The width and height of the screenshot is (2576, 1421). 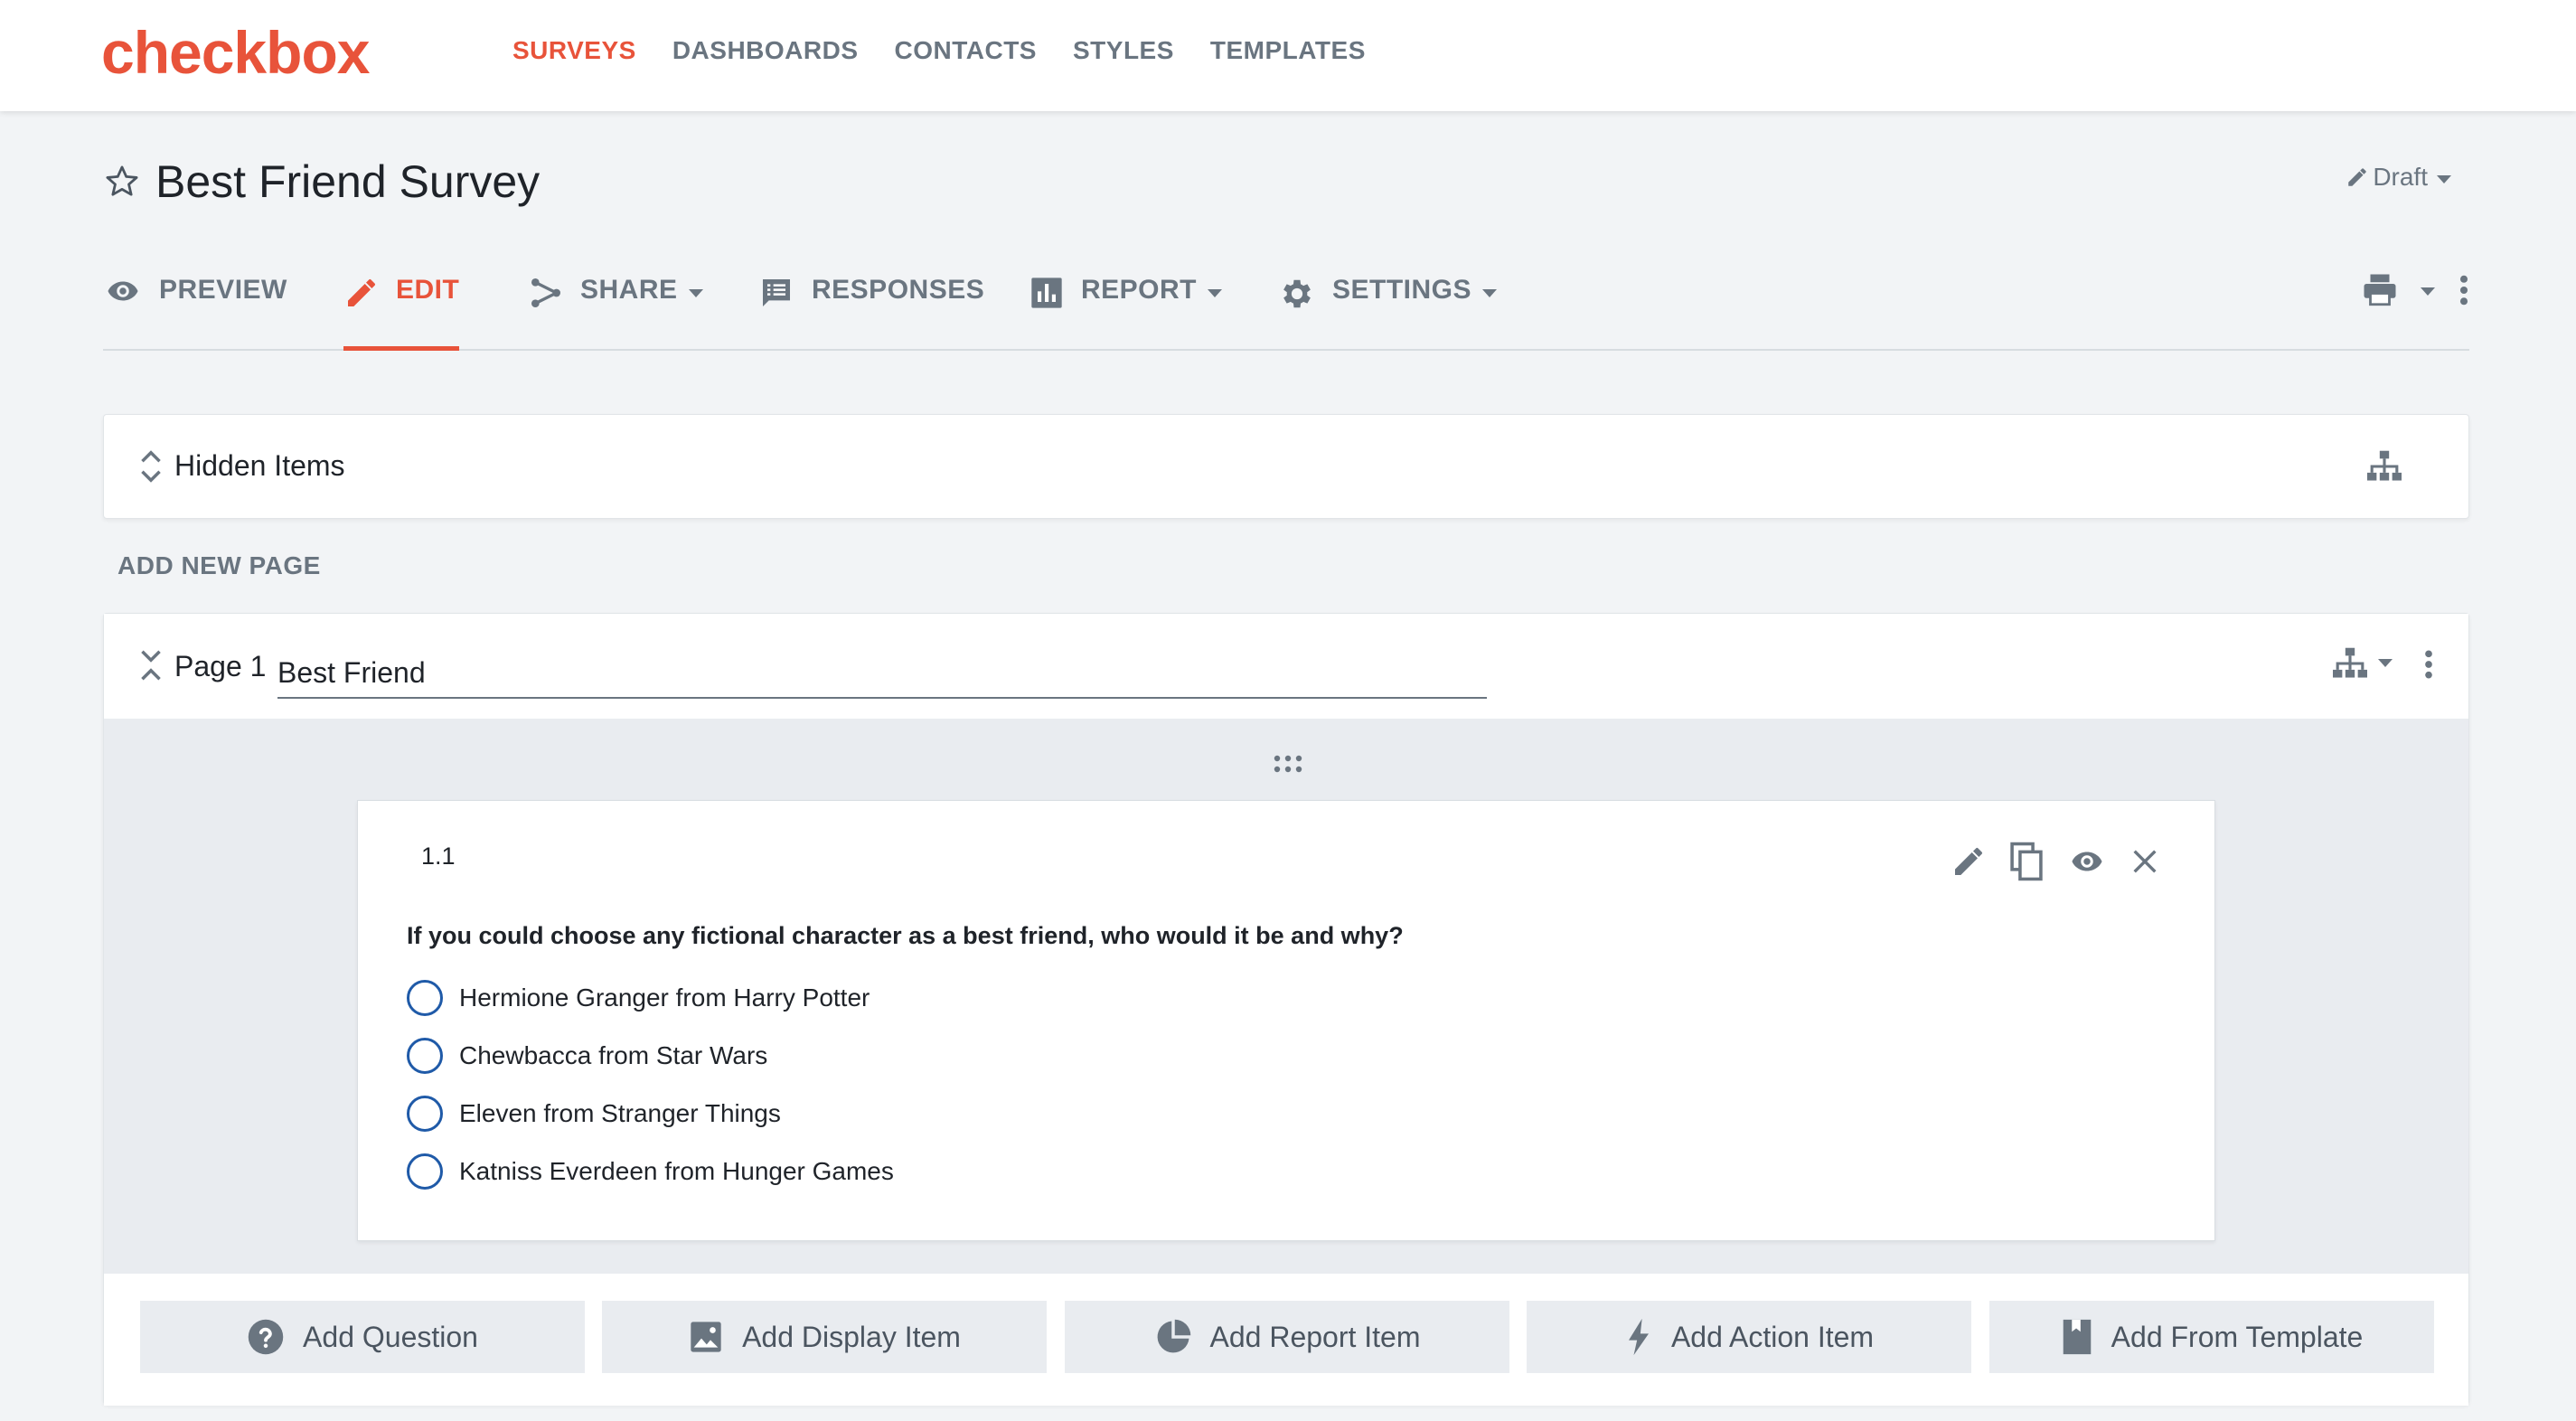 I want to click on expand-toggle-icon, so click(x=151, y=466).